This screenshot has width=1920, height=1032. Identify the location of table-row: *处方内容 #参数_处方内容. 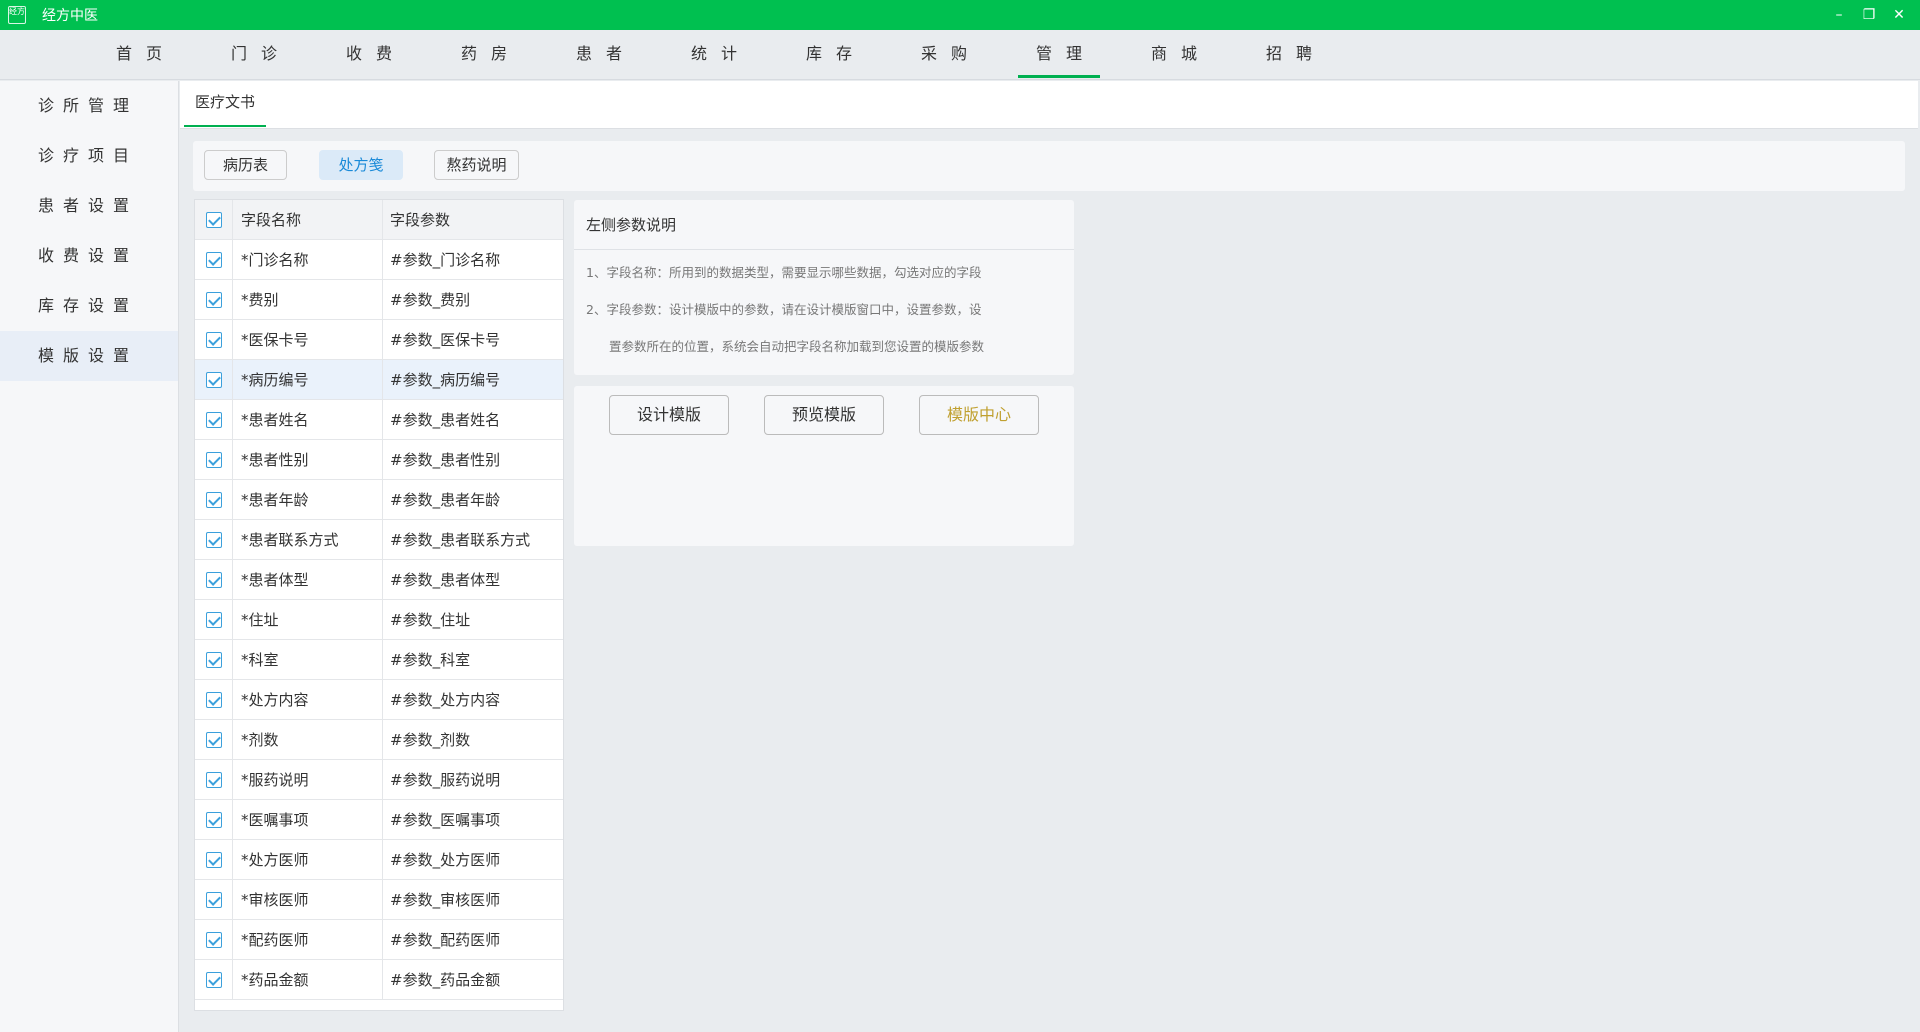
(379, 699).